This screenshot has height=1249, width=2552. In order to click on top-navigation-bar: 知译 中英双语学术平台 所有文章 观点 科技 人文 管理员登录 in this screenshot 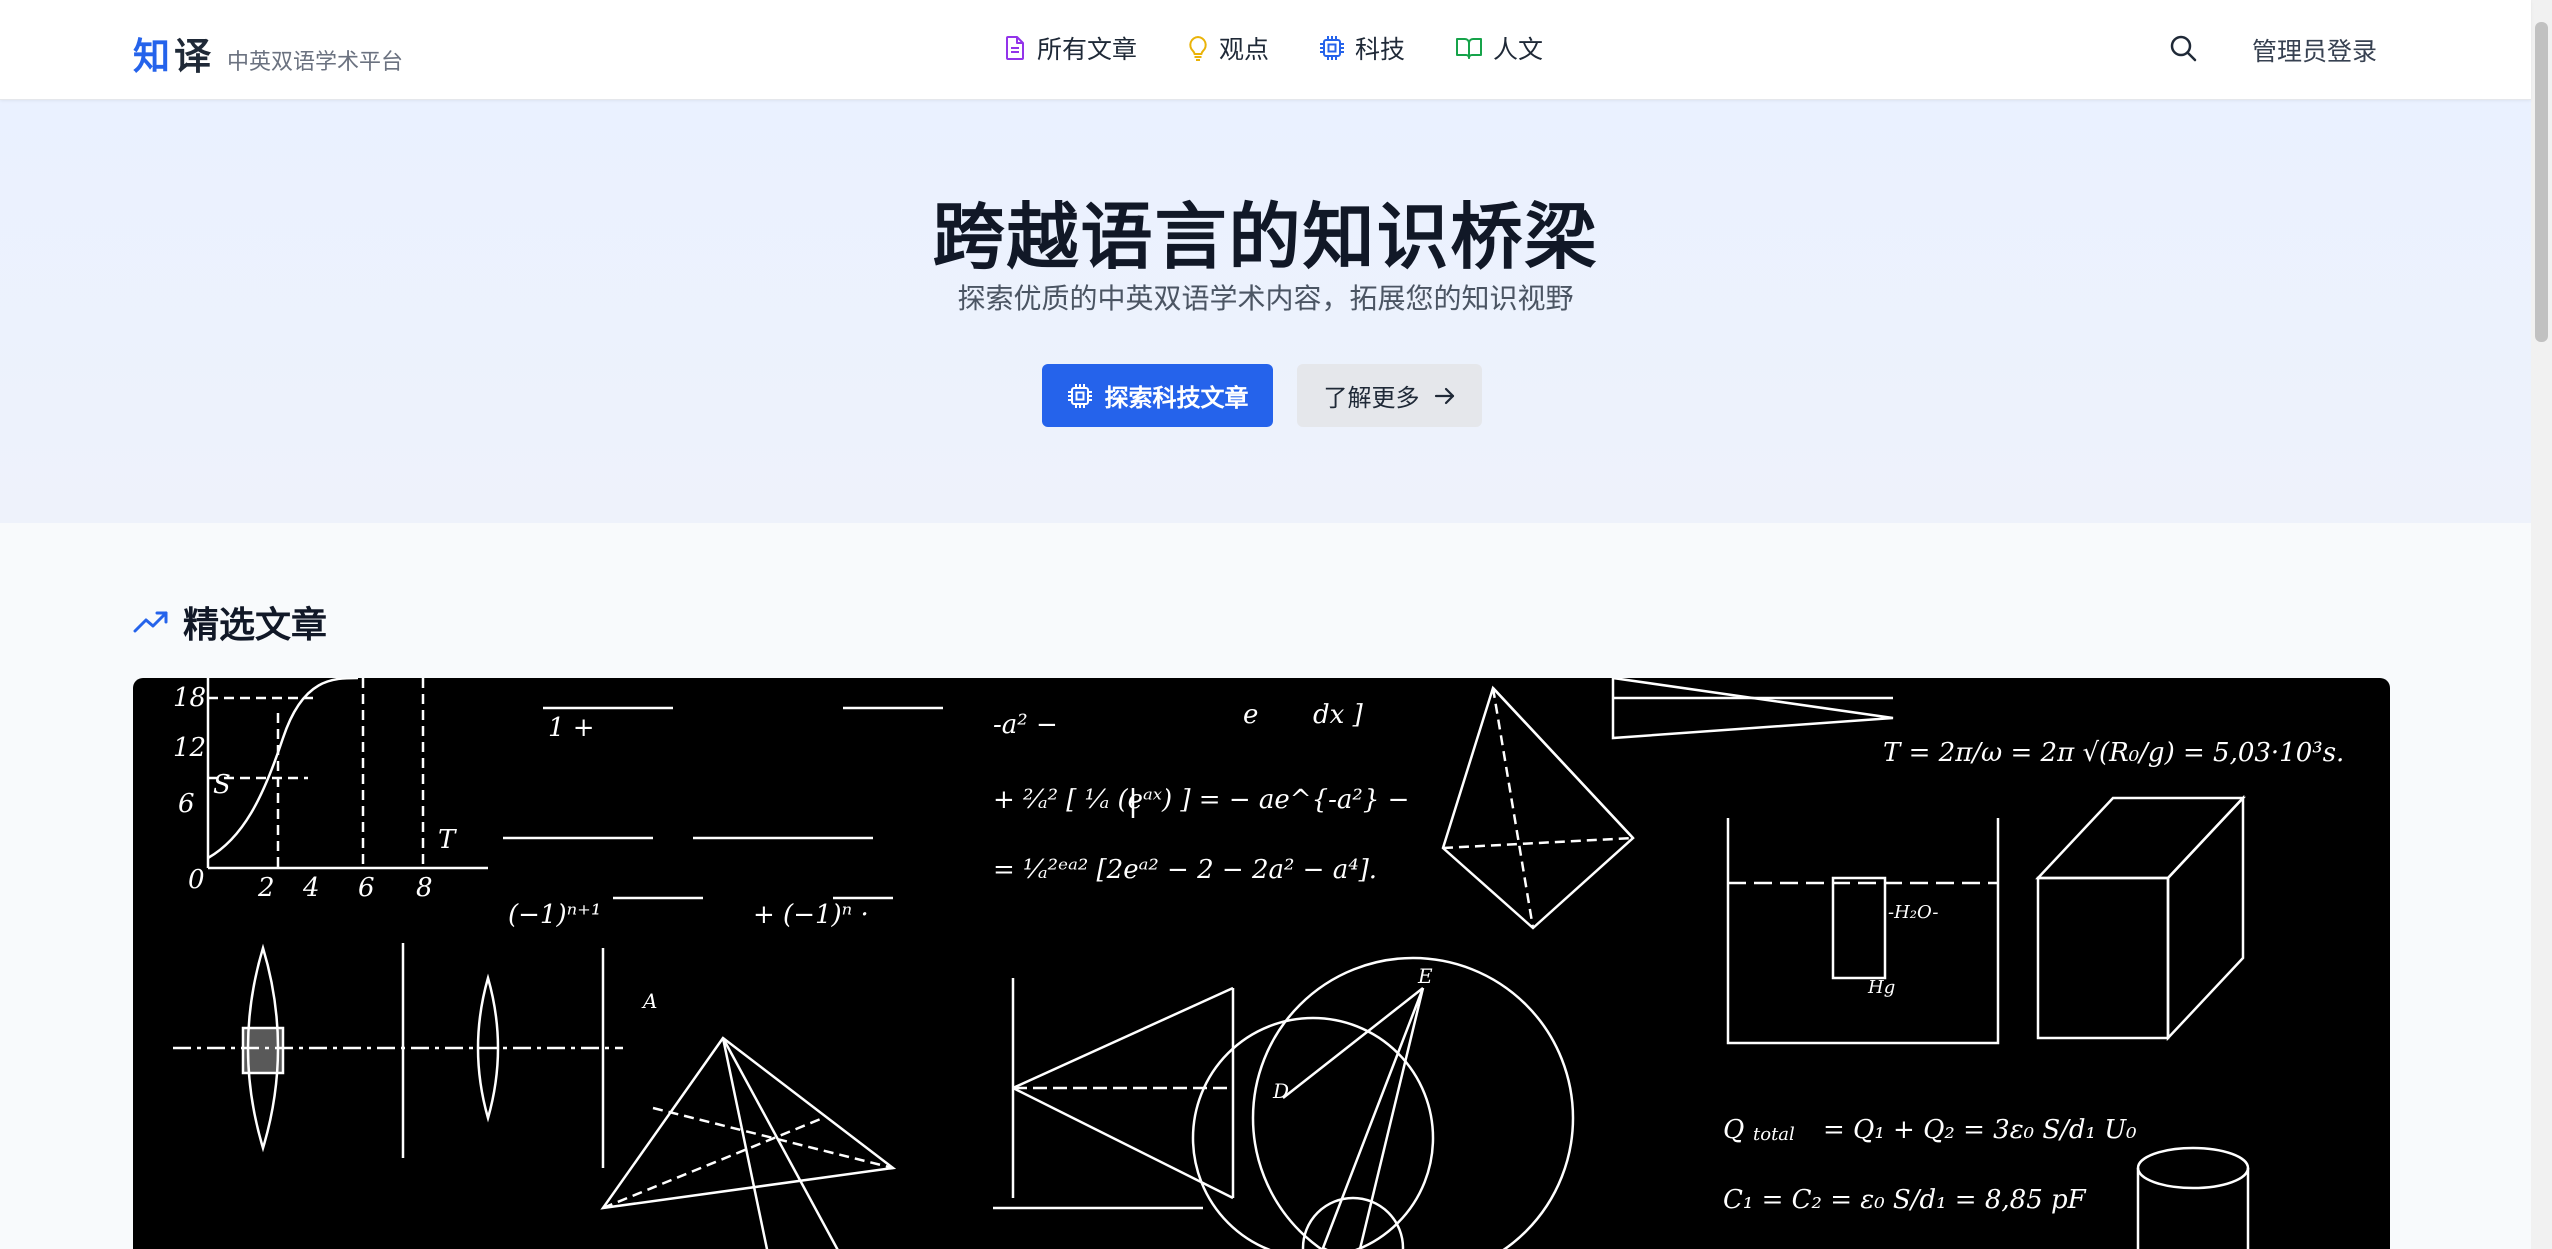, I will do `click(1265, 50)`.